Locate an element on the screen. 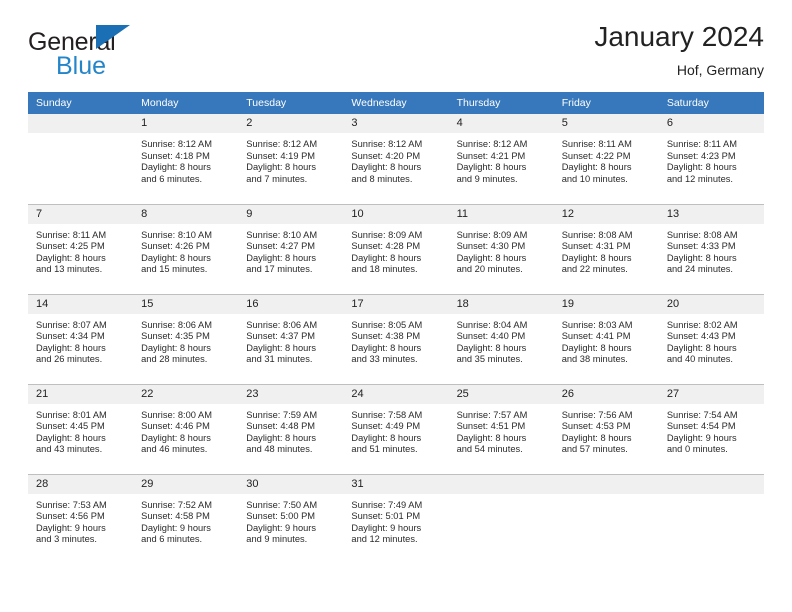 The height and width of the screenshot is (612, 792). day-number: 3 is located at coordinates (396, 123).